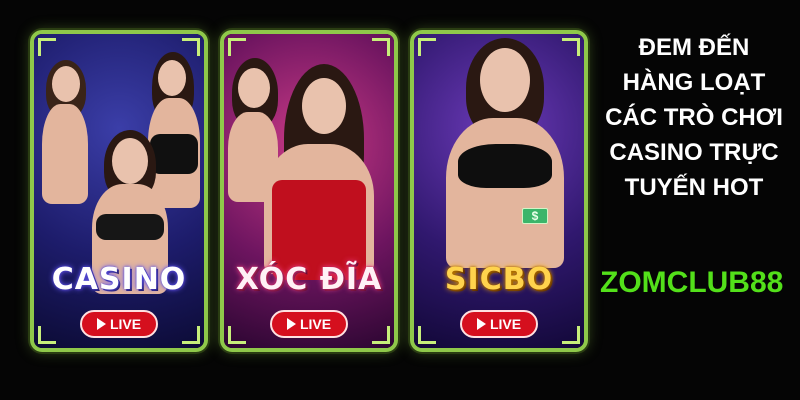  Describe the element at coordinates (694, 82) in the screenshot. I see `headline-line: HÀNG LOẠT` at that location.